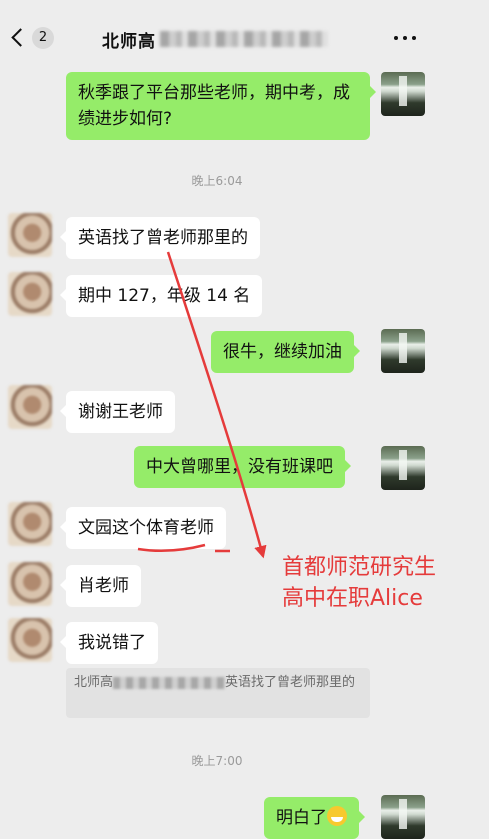 This screenshot has width=489, height=839. I want to click on message-bubble-outgoing: 中大曾哪里，没有班课吧, so click(242, 467).